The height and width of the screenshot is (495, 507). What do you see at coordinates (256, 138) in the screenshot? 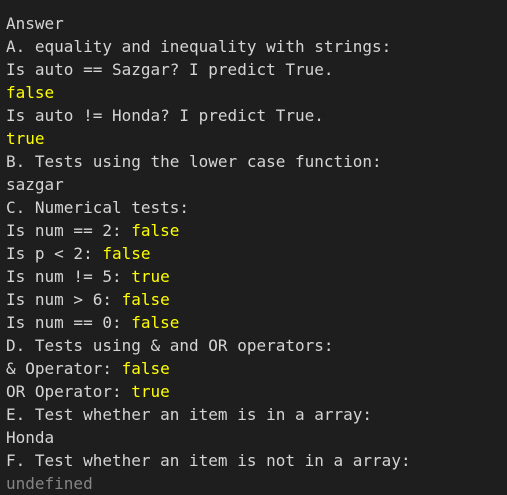
I see `console-line: true` at bounding box center [256, 138].